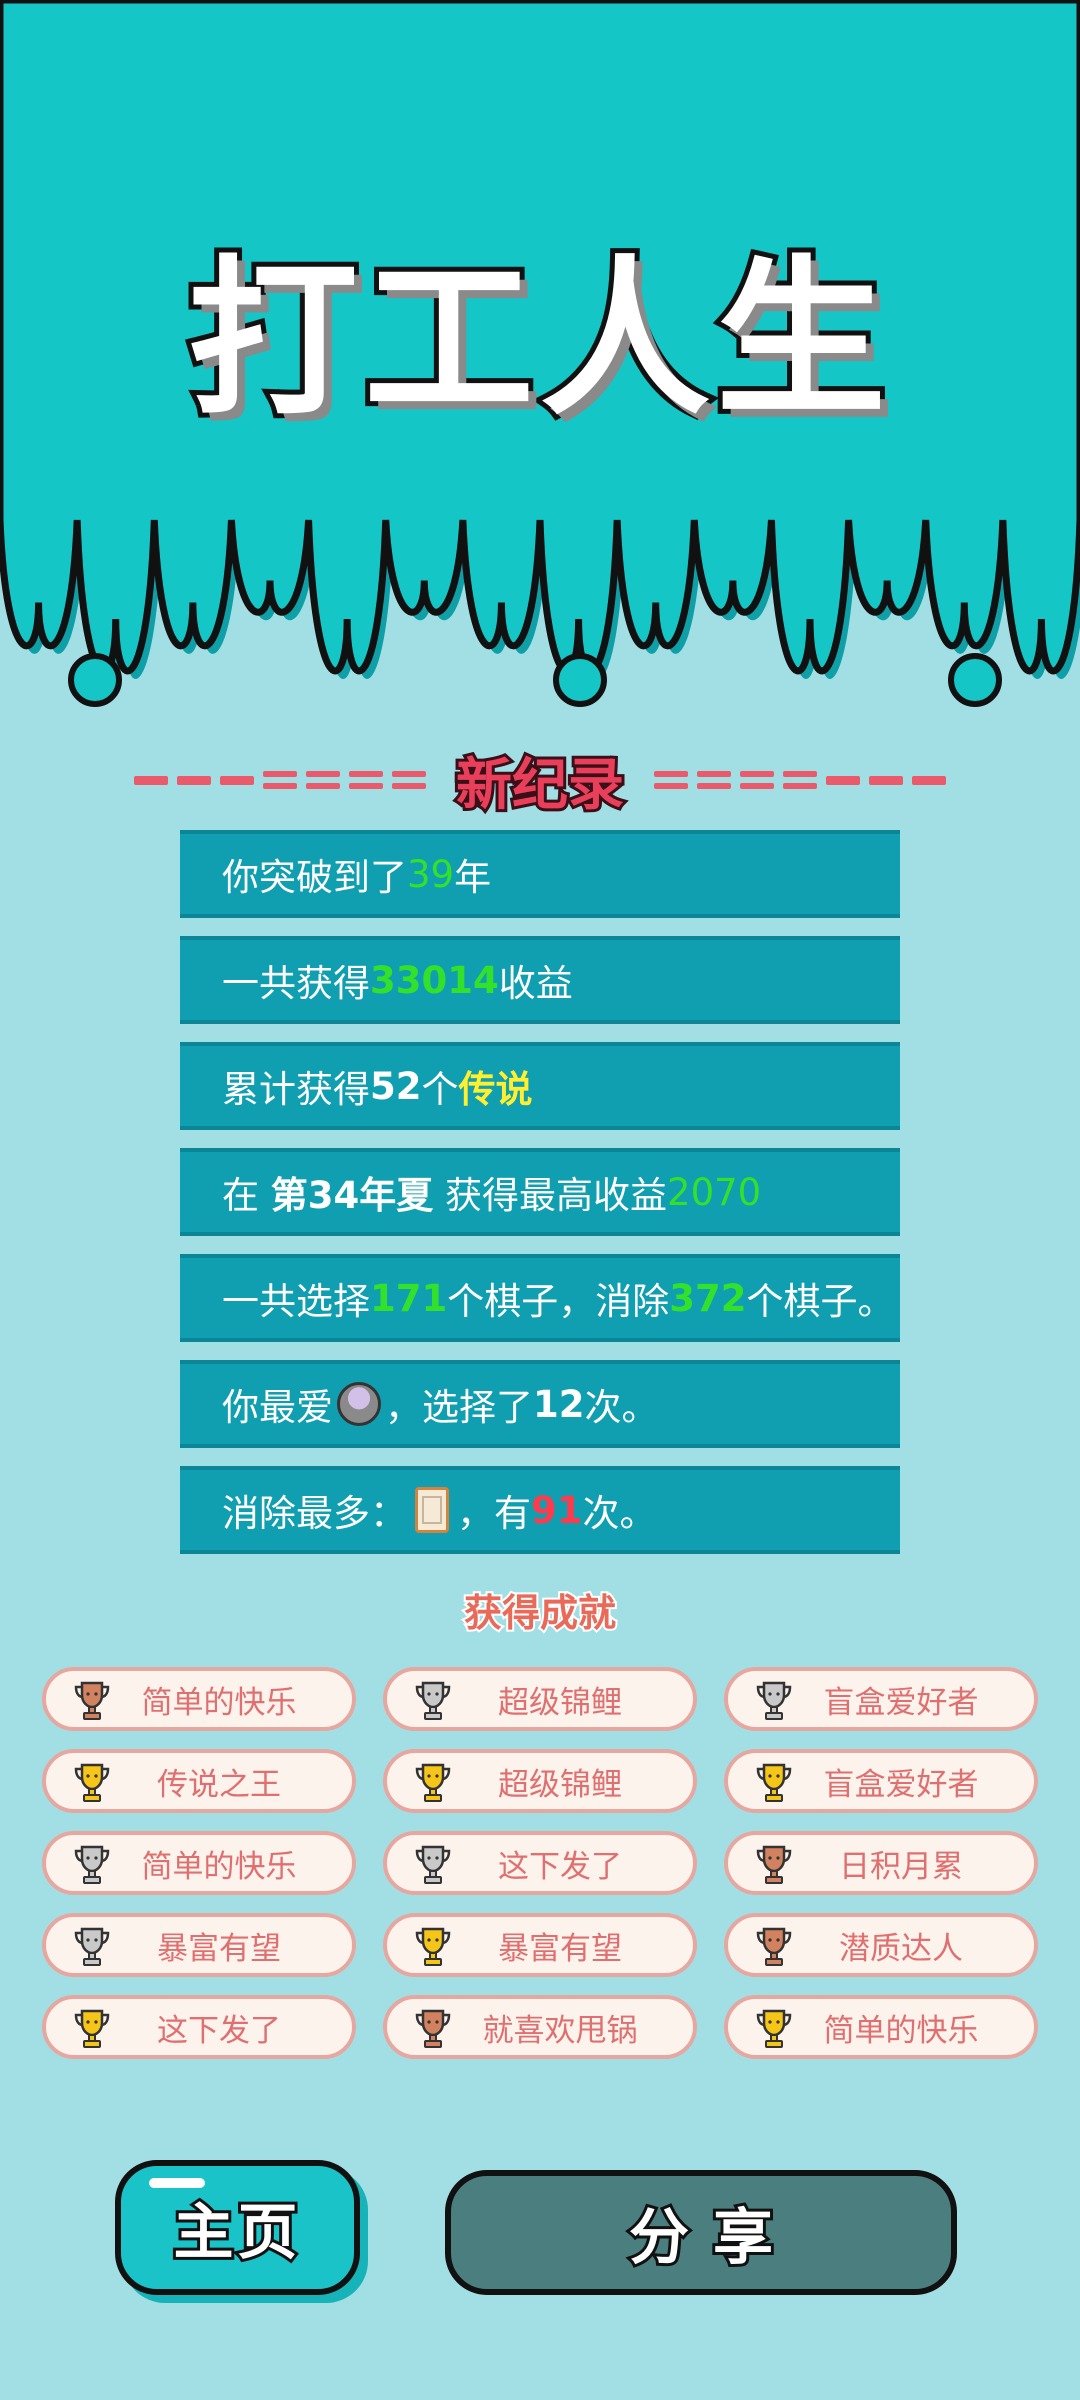 The width and height of the screenshot is (1080, 2400). What do you see at coordinates (473, 877) in the screenshot?
I see `stat-text: 年` at bounding box center [473, 877].